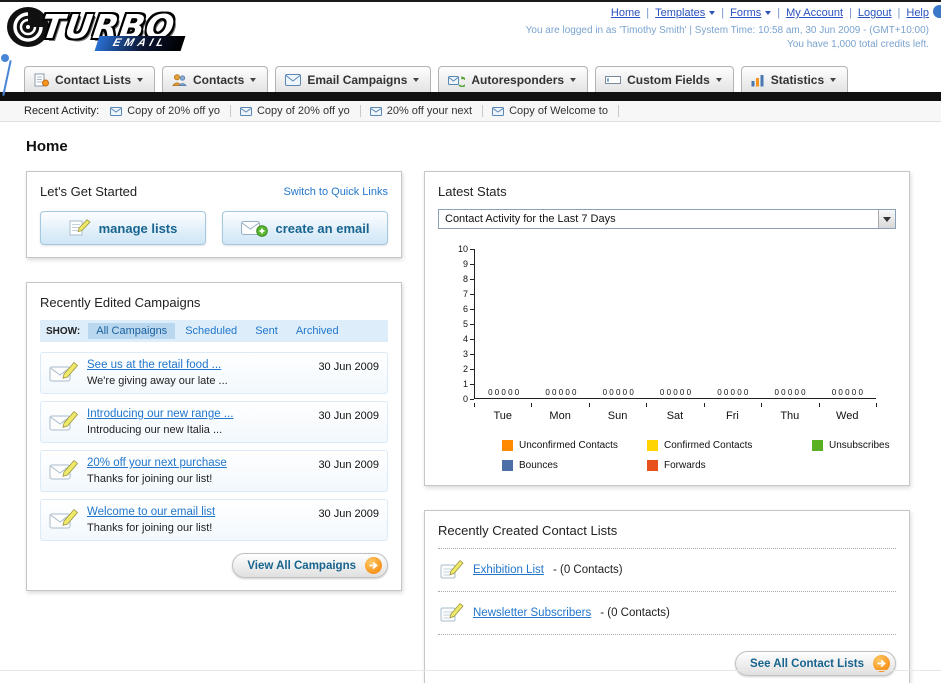  I want to click on tab-statistics: Statistics, so click(794, 79).